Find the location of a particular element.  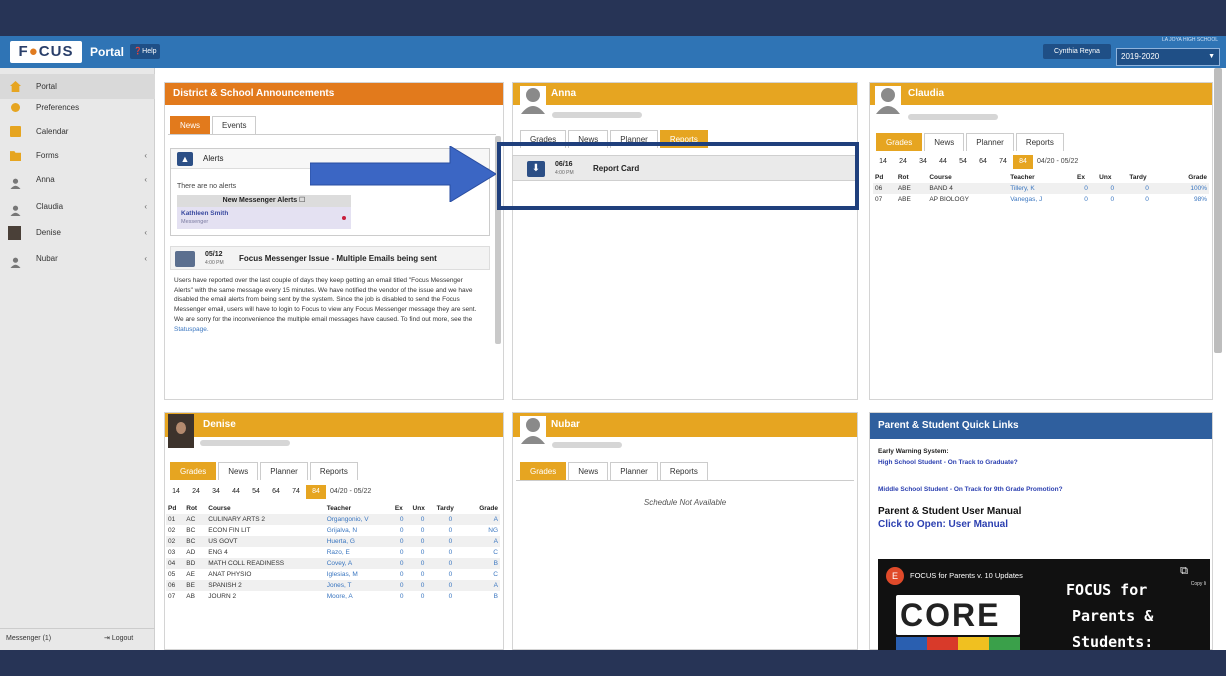

quarter-tab: 34 is located at coordinates (216, 492).